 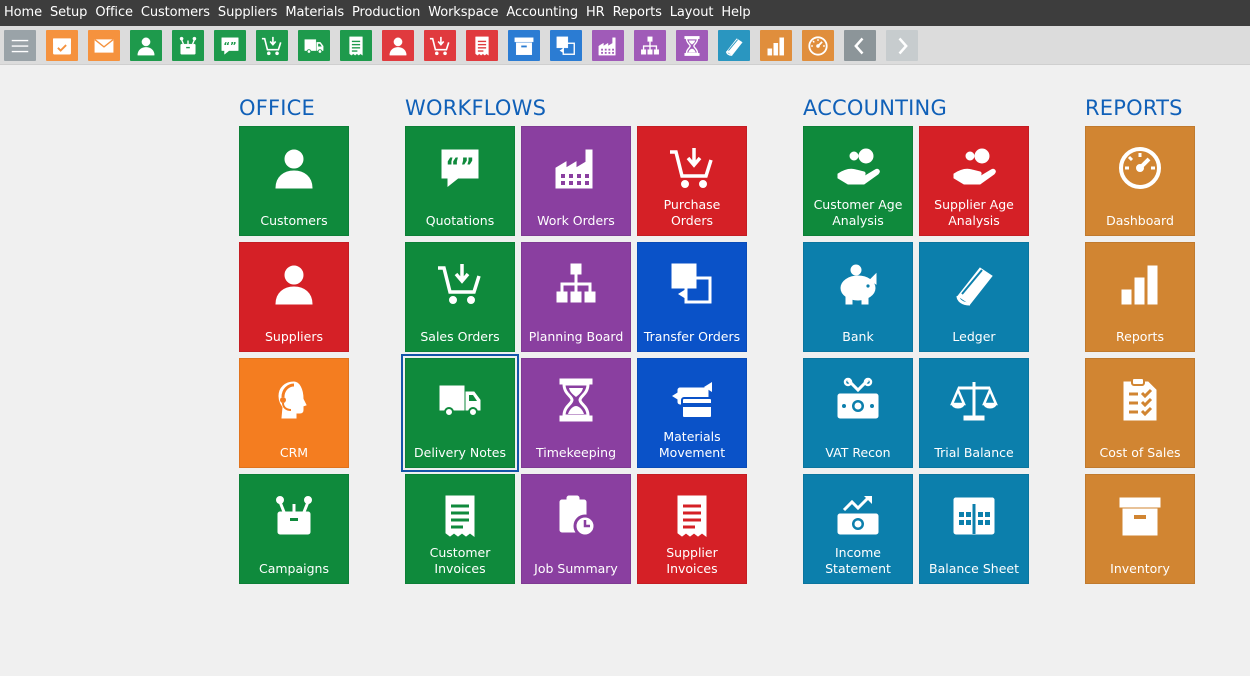 I want to click on tile-label: Trial Balance, so click(x=974, y=452).